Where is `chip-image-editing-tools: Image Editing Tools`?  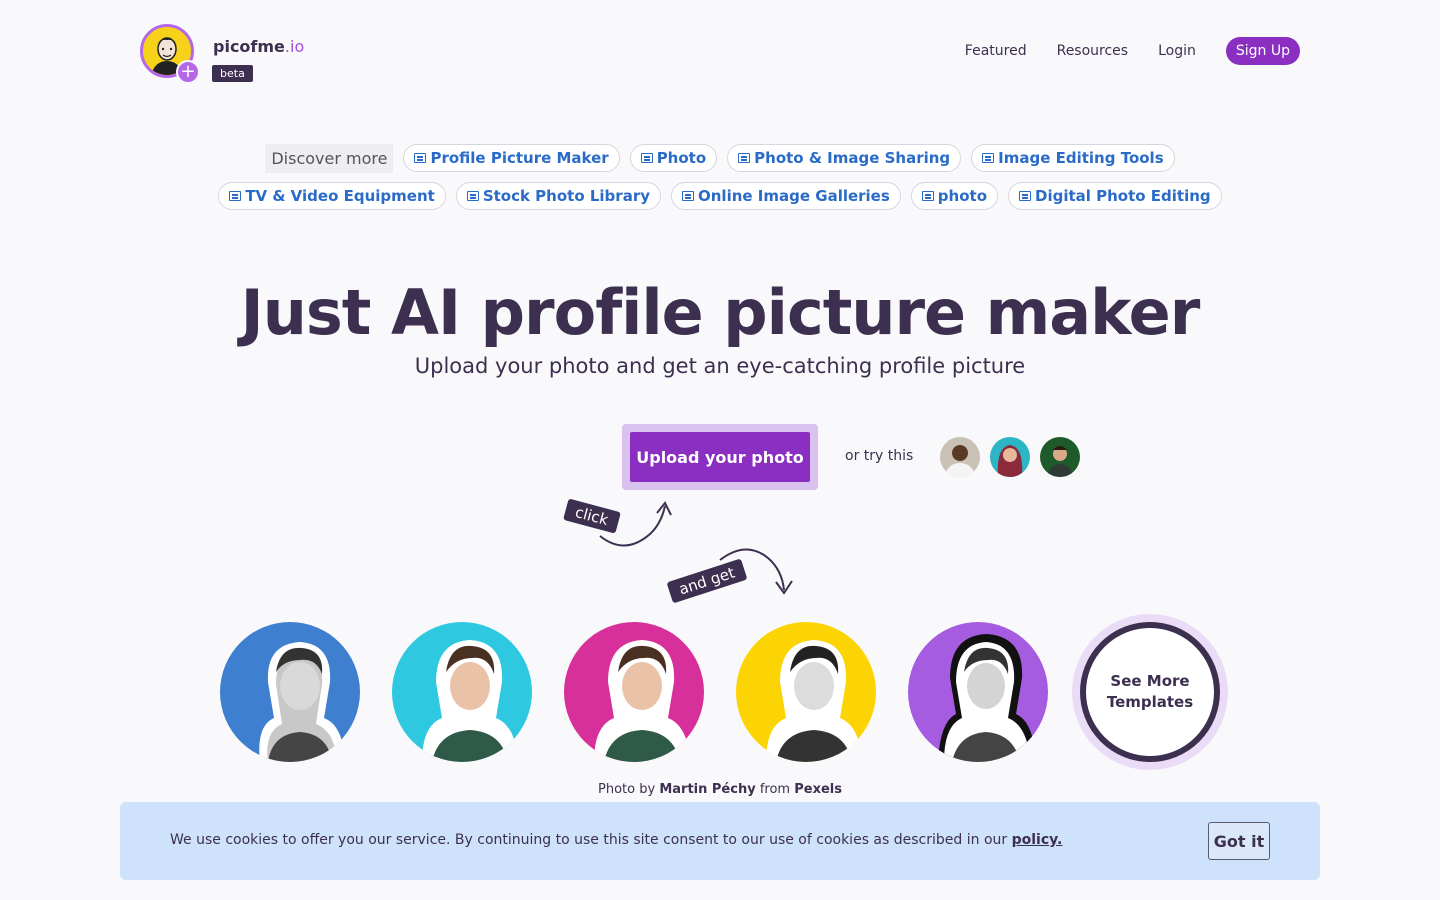 chip-image-editing-tools: Image Editing Tools is located at coordinates (1073, 158).